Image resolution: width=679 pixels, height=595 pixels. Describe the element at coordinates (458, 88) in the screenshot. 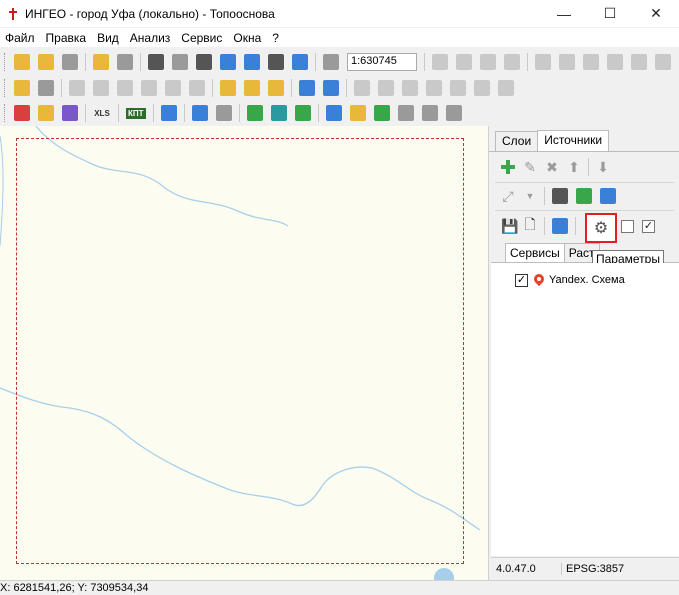

I see `snap-end-icon` at that location.